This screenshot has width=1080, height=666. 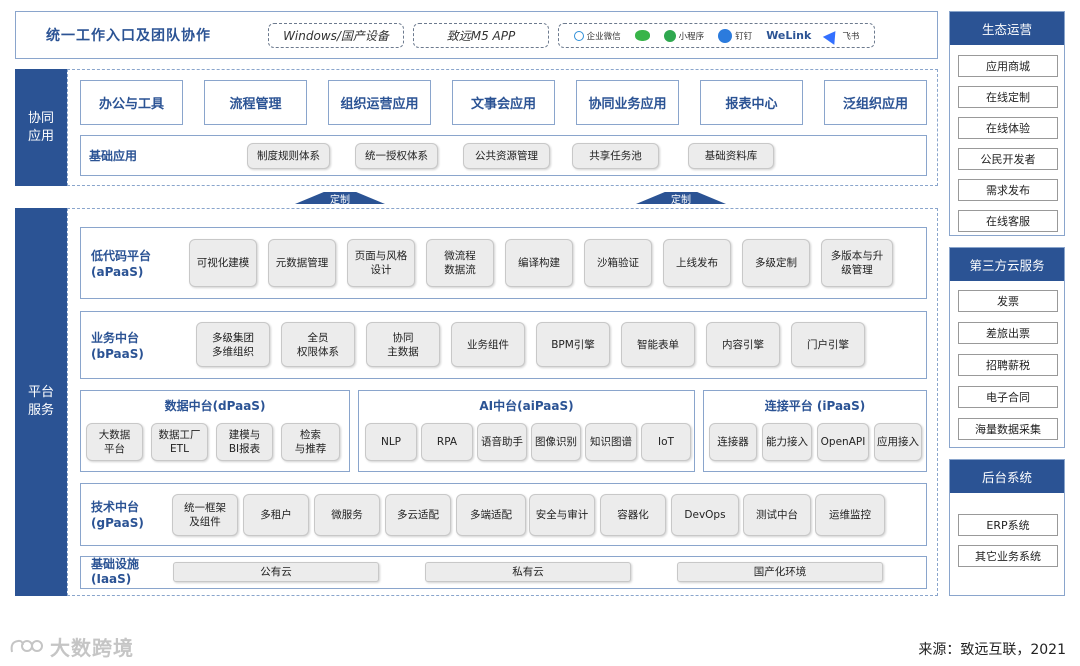 What do you see at coordinates (215, 406) in the screenshot?
I see `dpaas-title: 数据中台(dPaaS)` at bounding box center [215, 406].